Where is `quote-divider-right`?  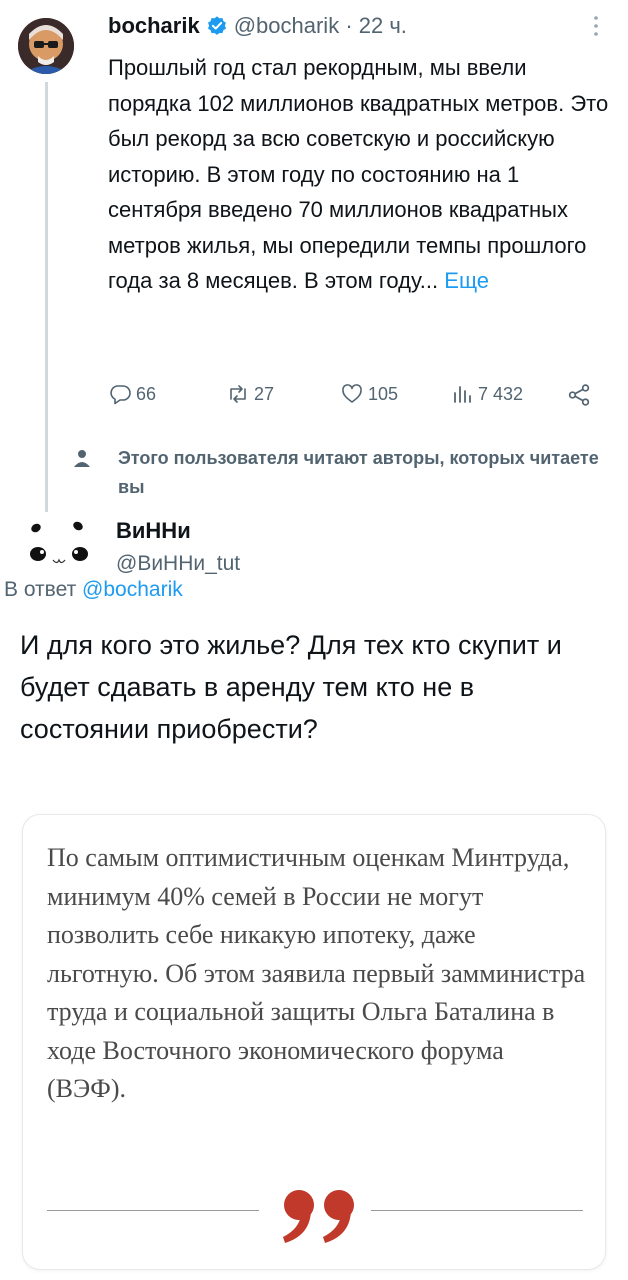 quote-divider-right is located at coordinates (477, 1210).